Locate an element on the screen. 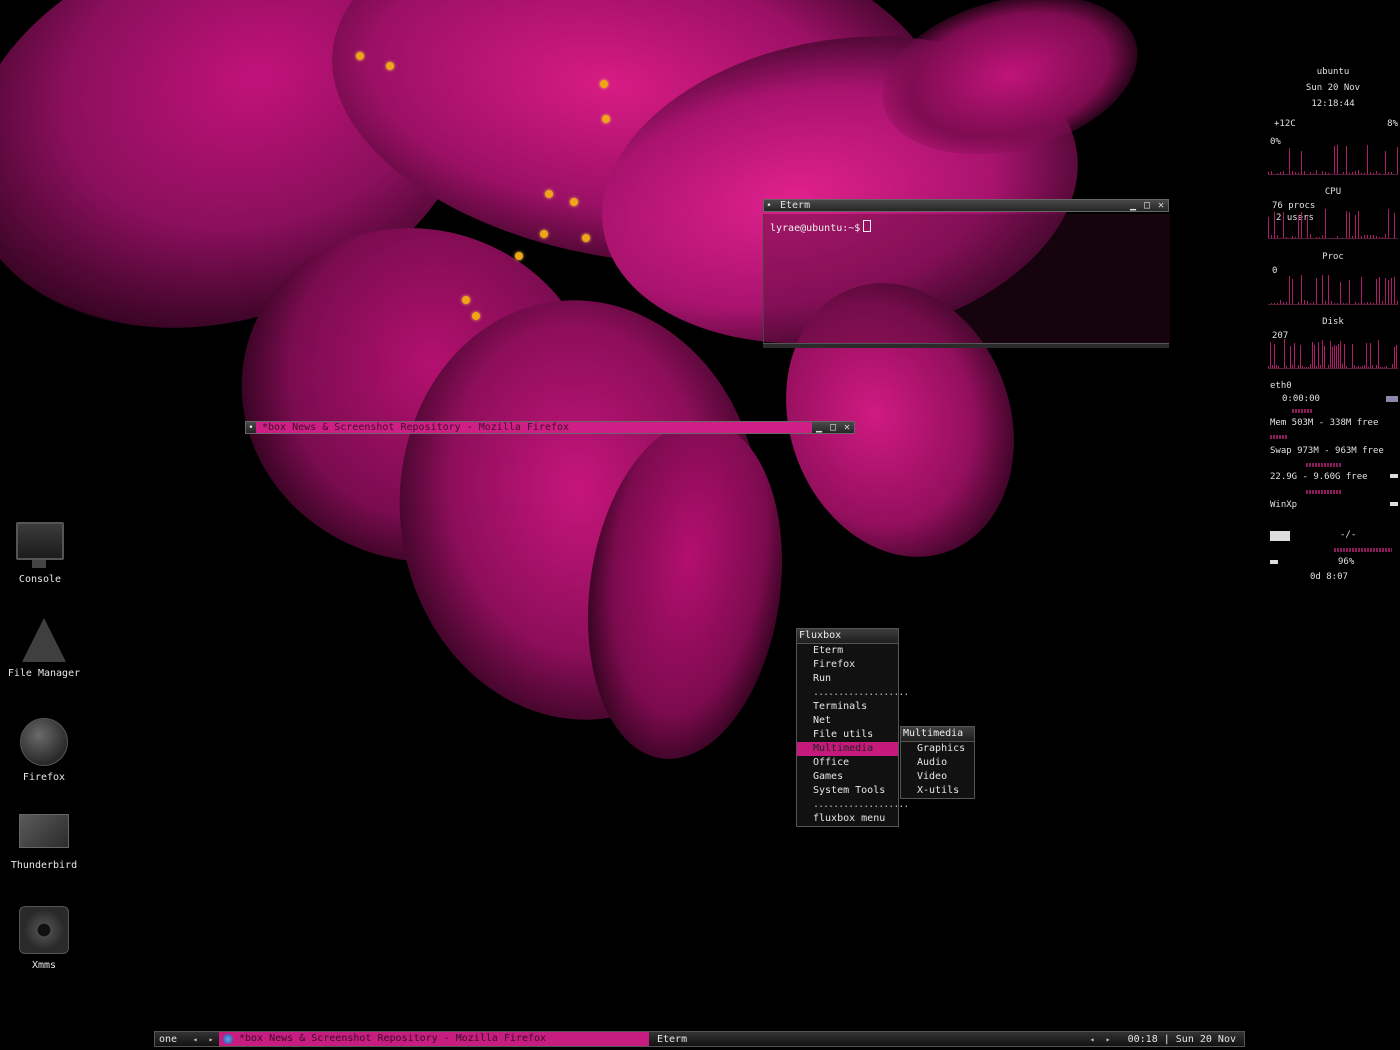 This screenshot has height=1050, width=1400. desktop-icon-label: Thunderbird is located at coordinates (44, 865).